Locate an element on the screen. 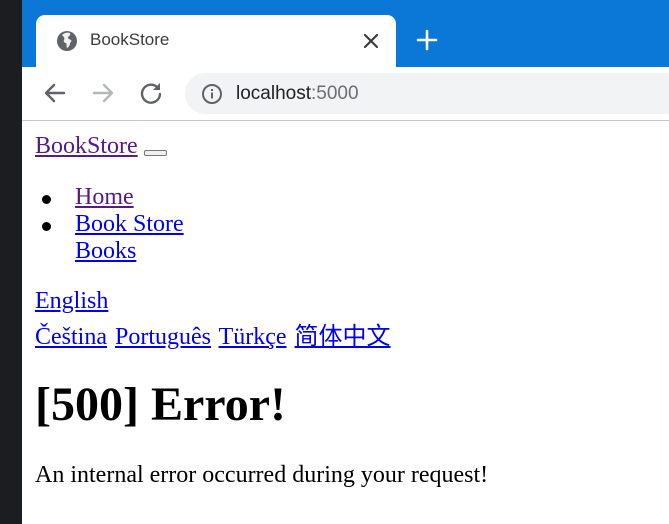 Image resolution: width=669 pixels, height=524 pixels. close-icon is located at coordinates (371, 41).